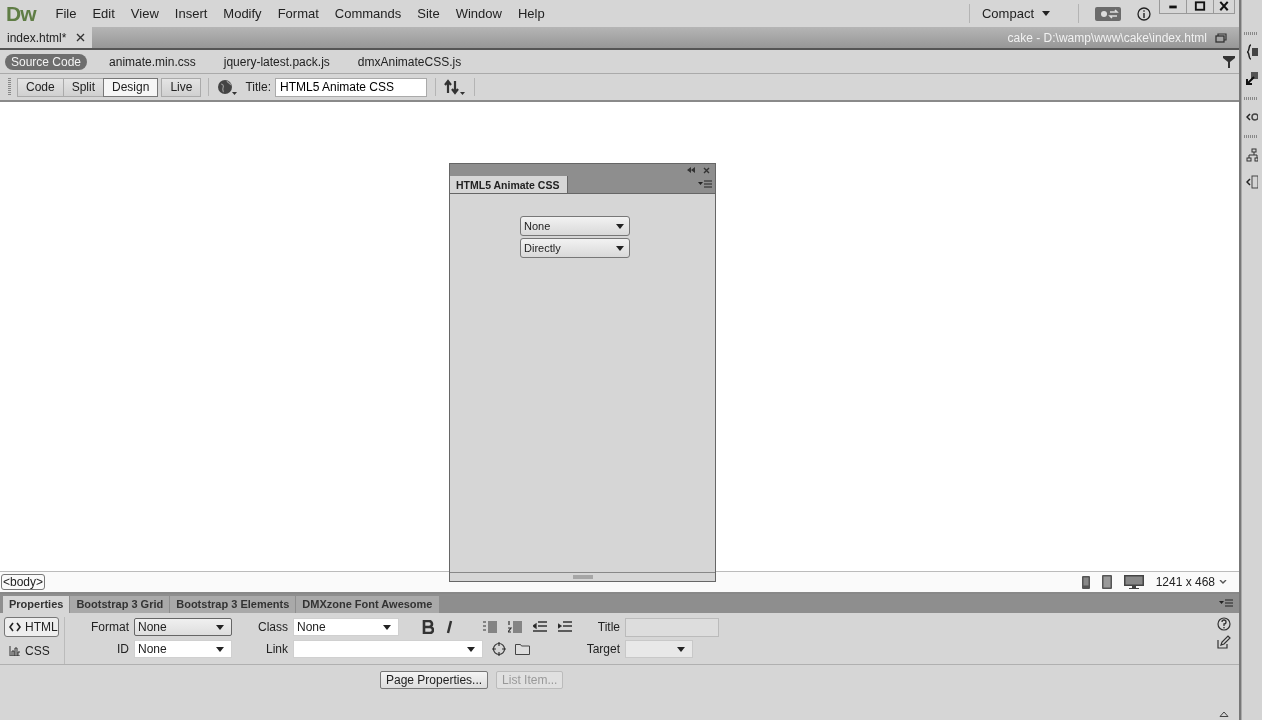 This screenshot has width=1262, height=720. I want to click on indent-icon, so click(565, 627).